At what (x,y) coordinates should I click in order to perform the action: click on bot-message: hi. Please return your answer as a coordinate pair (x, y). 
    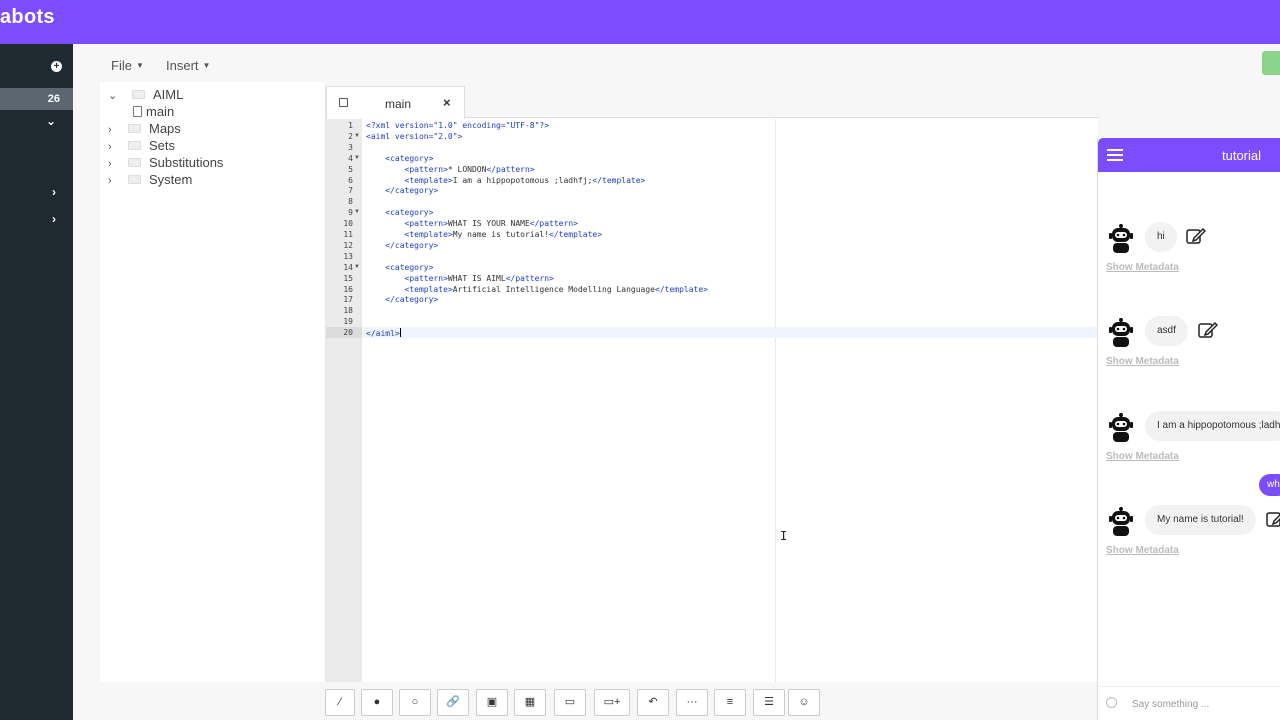
    Looking at the image, I should click on (1161, 237).